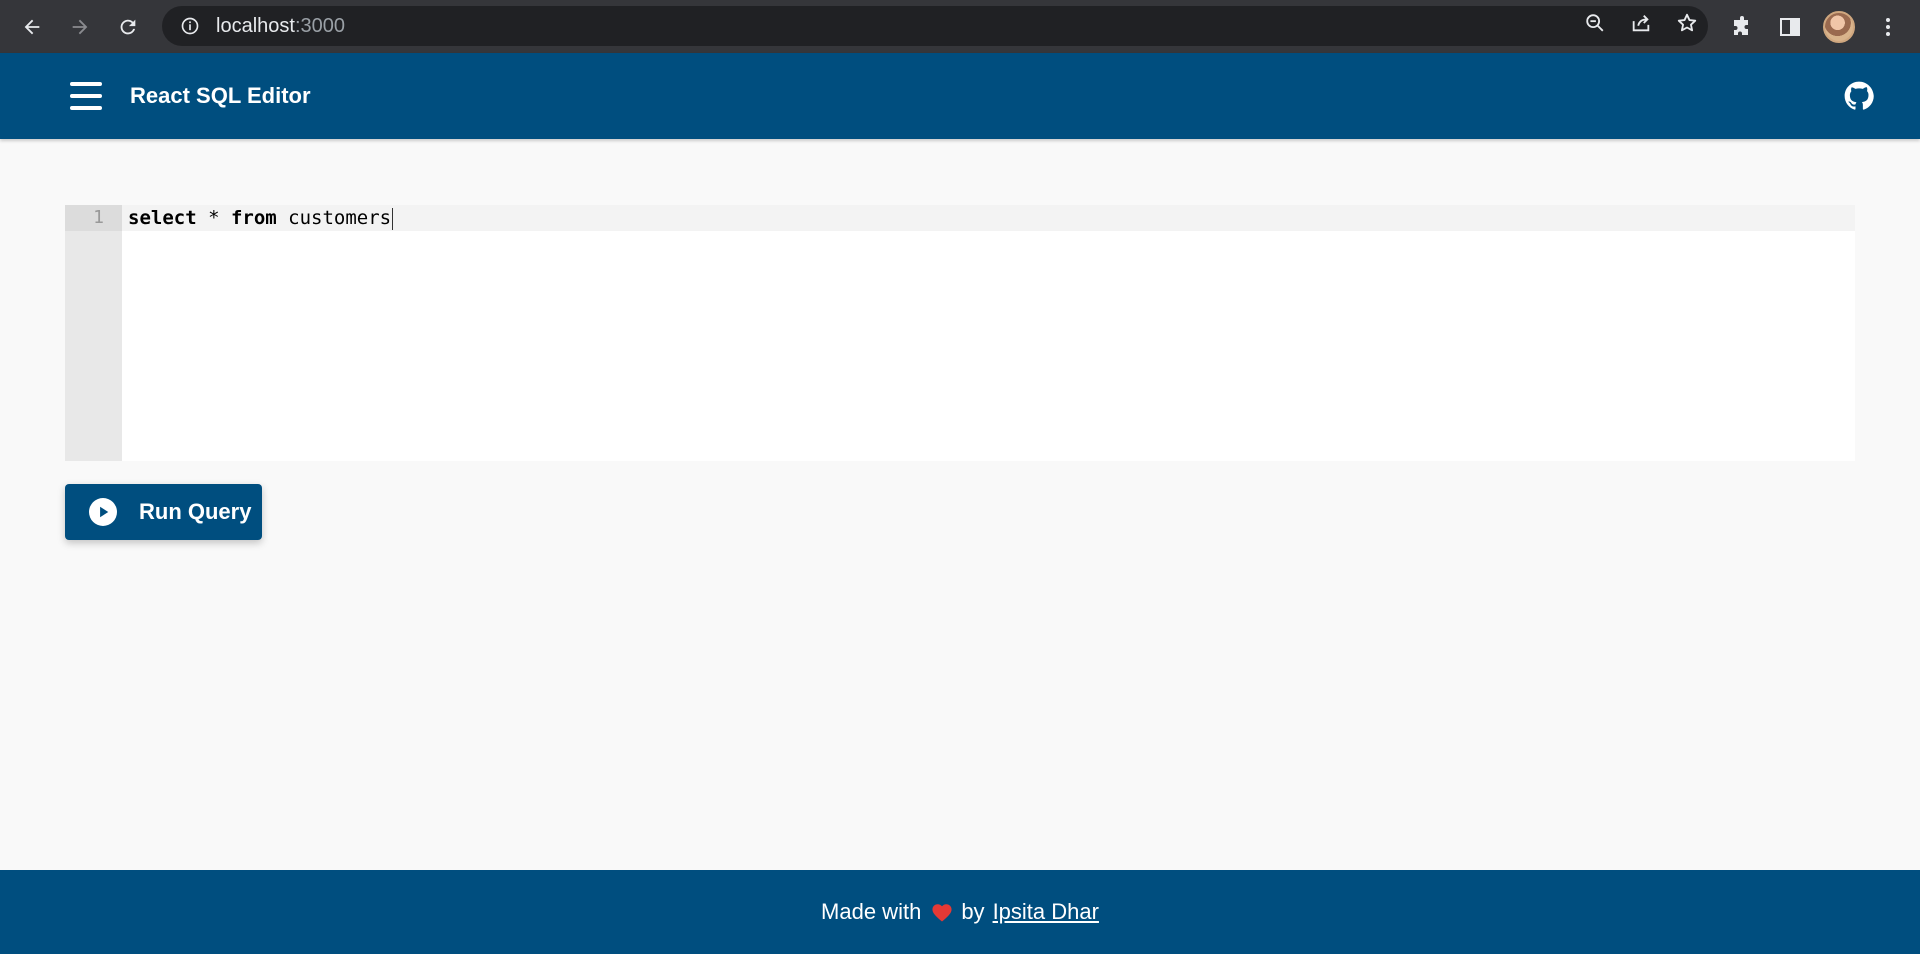 This screenshot has width=1920, height=954. Describe the element at coordinates (80, 26) in the screenshot. I see `forward-icon` at that location.